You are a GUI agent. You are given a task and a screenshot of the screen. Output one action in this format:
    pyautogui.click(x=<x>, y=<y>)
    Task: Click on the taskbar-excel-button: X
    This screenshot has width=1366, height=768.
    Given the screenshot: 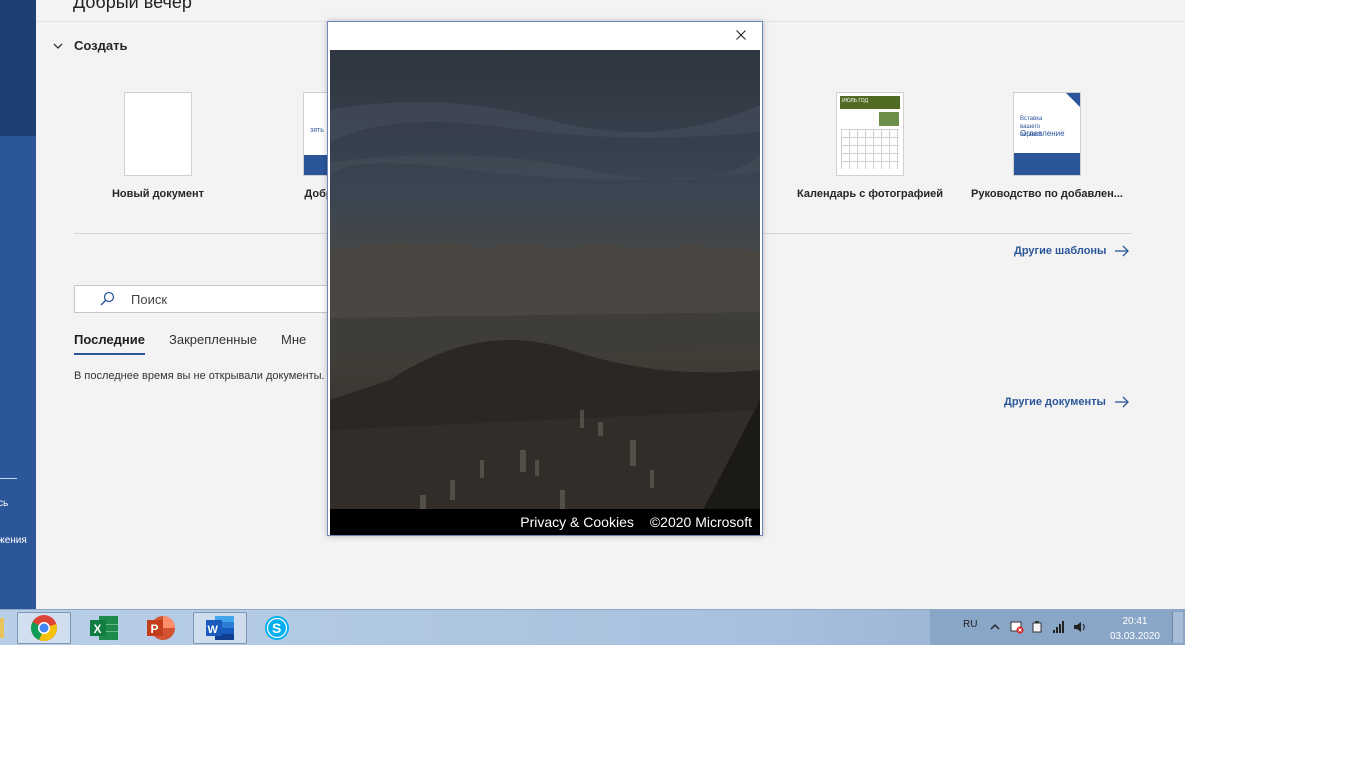 What is the action you would take?
    pyautogui.click(x=104, y=628)
    